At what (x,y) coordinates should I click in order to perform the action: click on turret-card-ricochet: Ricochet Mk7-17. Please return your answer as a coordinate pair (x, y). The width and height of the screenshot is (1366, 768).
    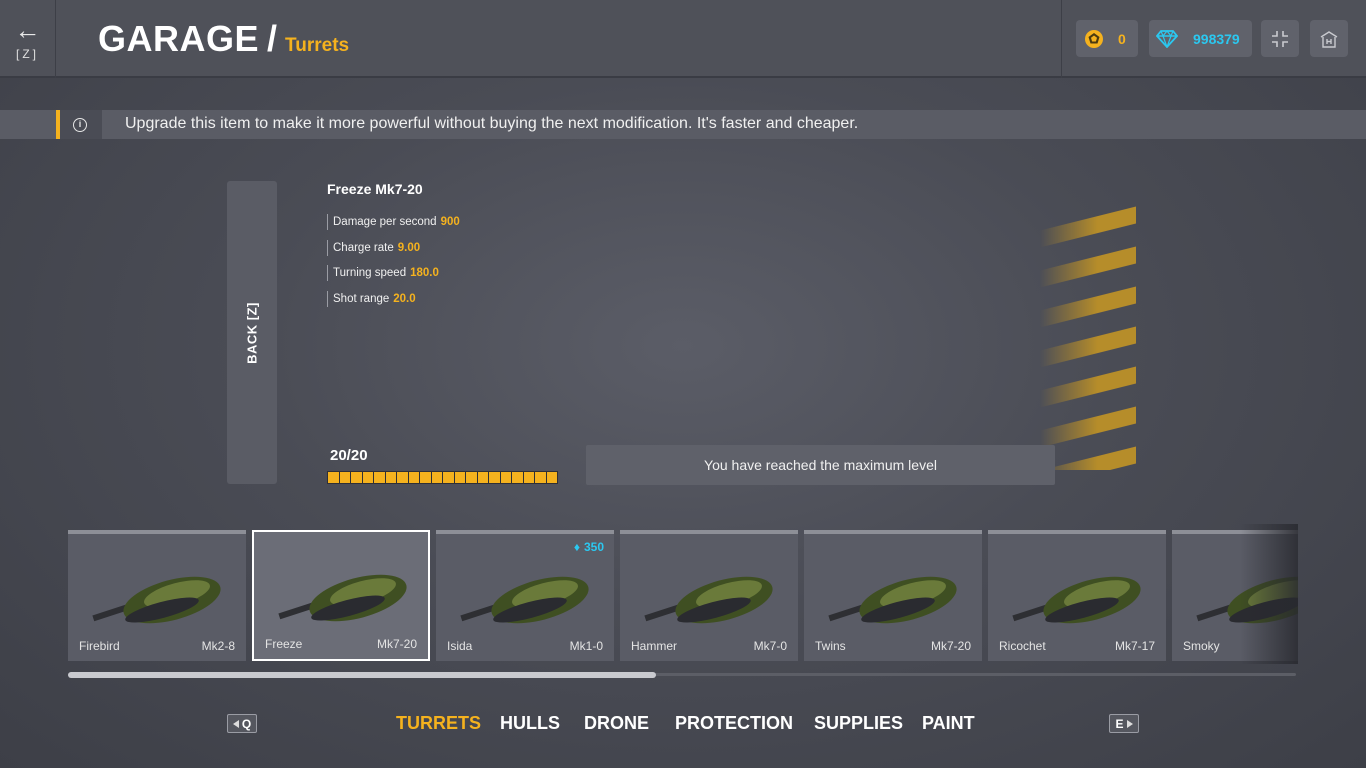
    Looking at the image, I should click on (1077, 595).